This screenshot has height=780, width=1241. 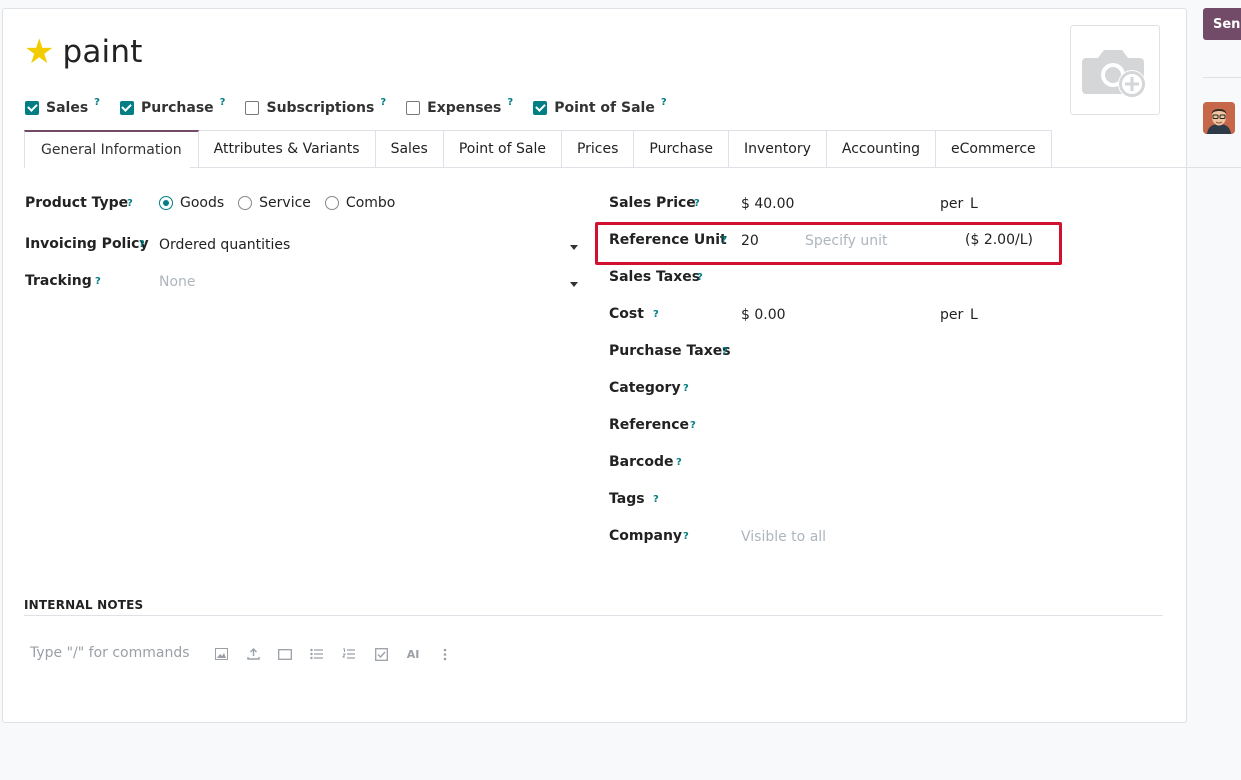 What do you see at coordinates (502, 149) in the screenshot?
I see `tab-point-of-sale: Point of Sale` at bounding box center [502, 149].